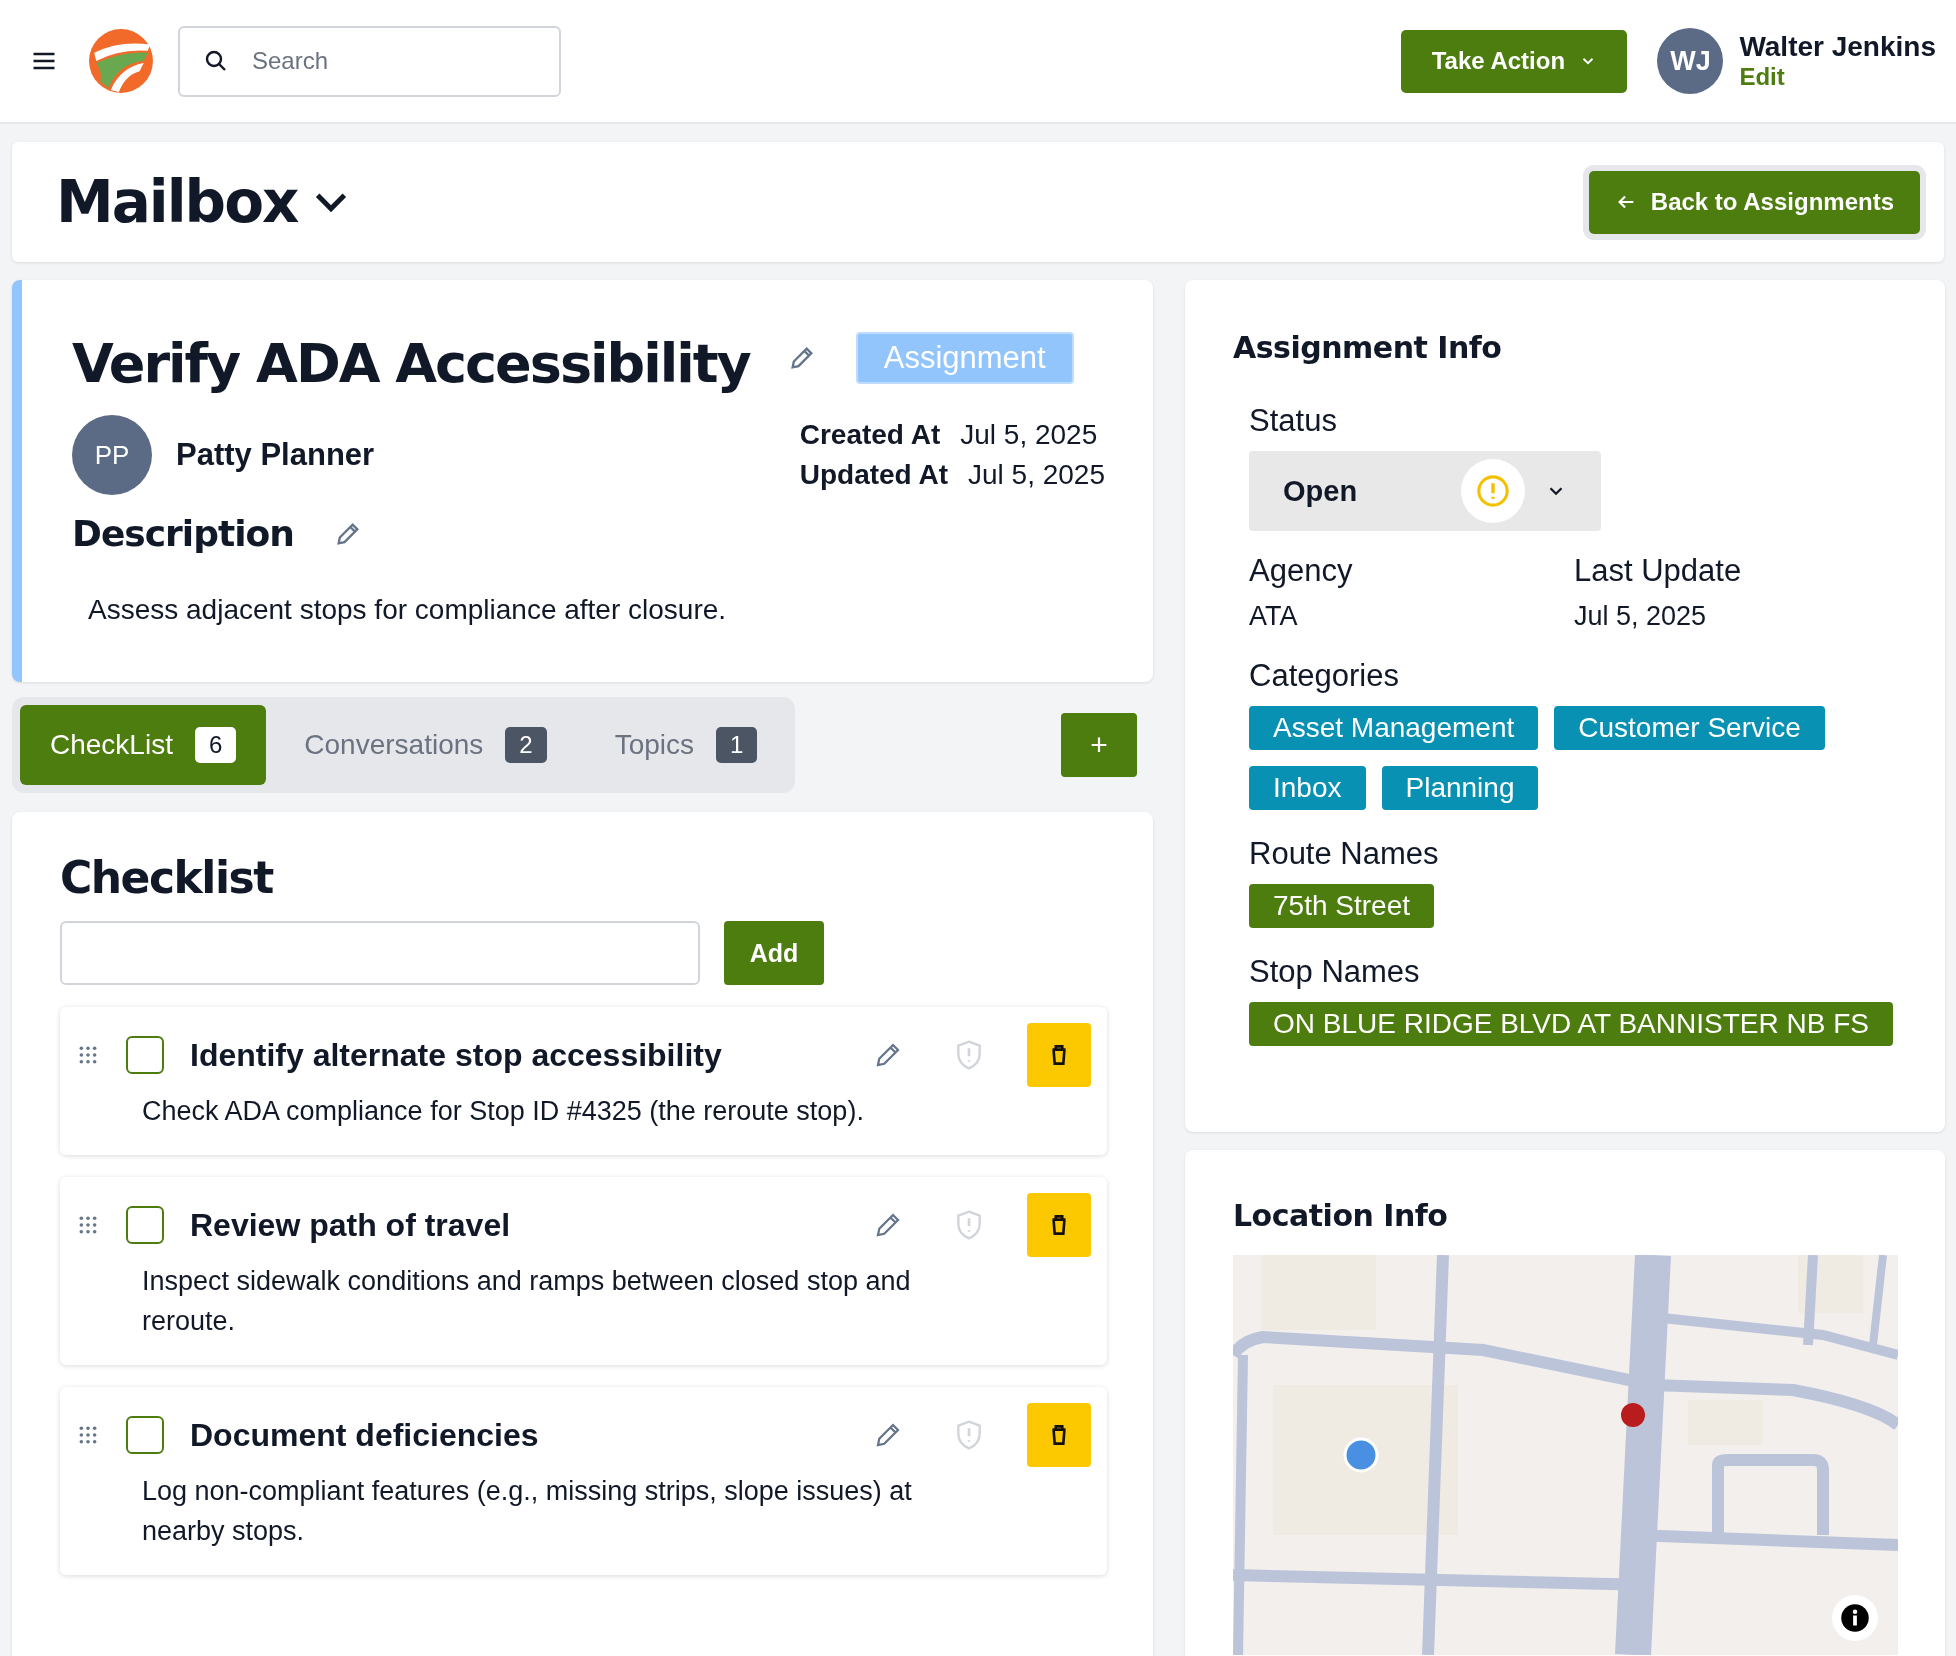 Image resolution: width=1956 pixels, height=1656 pixels. What do you see at coordinates (1301, 571) in the screenshot?
I see `field-label: Agency` at bounding box center [1301, 571].